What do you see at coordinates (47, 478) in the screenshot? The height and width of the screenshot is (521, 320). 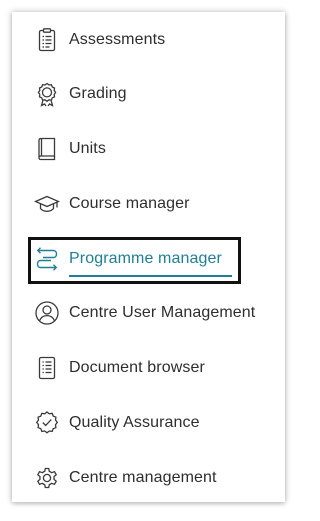 I see `gear-icon` at bounding box center [47, 478].